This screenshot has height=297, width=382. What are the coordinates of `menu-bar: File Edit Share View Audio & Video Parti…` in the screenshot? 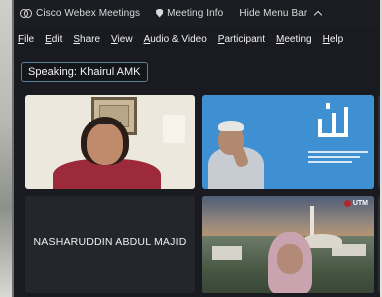 It's located at (197, 39).